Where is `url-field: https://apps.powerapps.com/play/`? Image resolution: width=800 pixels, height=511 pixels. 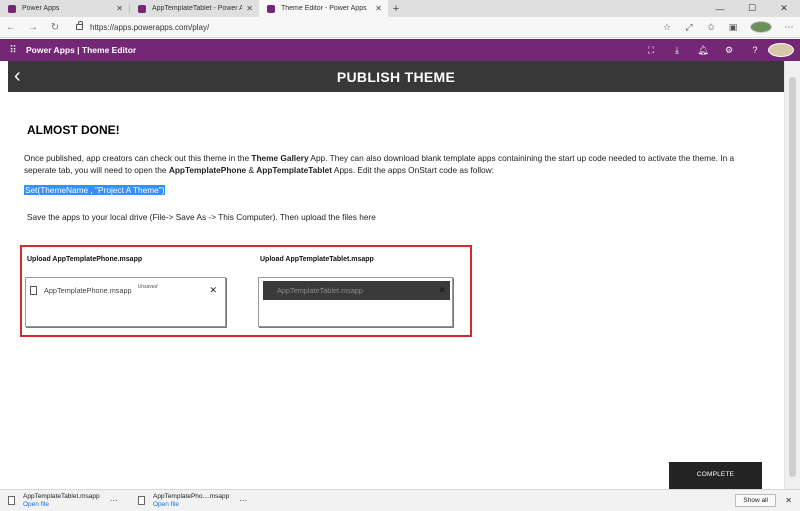
url-field: https://apps.powerapps.com/play/ is located at coordinates (356, 26).